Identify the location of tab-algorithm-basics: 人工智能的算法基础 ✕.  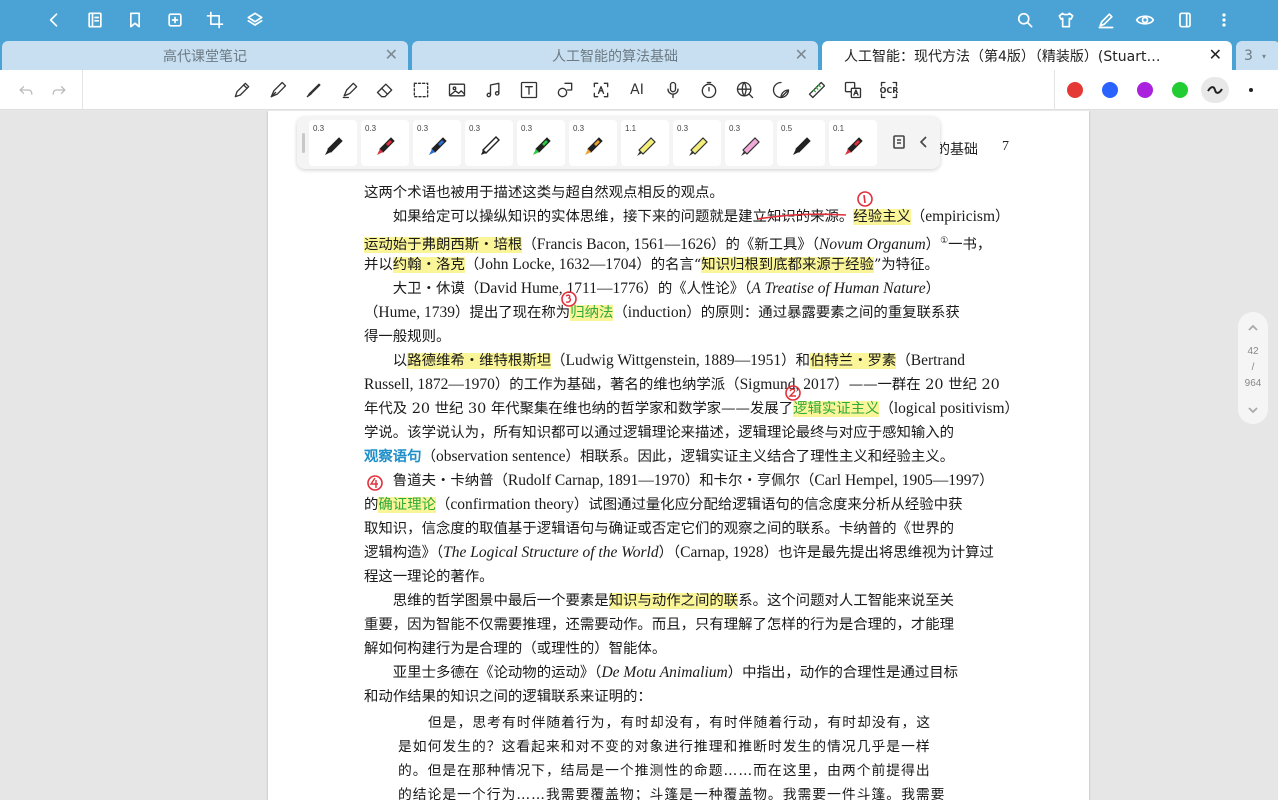
(615, 55).